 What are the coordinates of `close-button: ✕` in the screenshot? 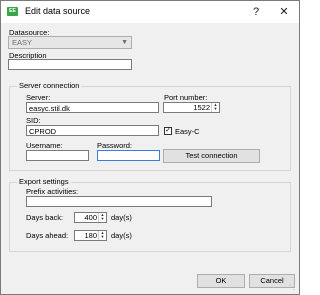 It's located at (284, 12).